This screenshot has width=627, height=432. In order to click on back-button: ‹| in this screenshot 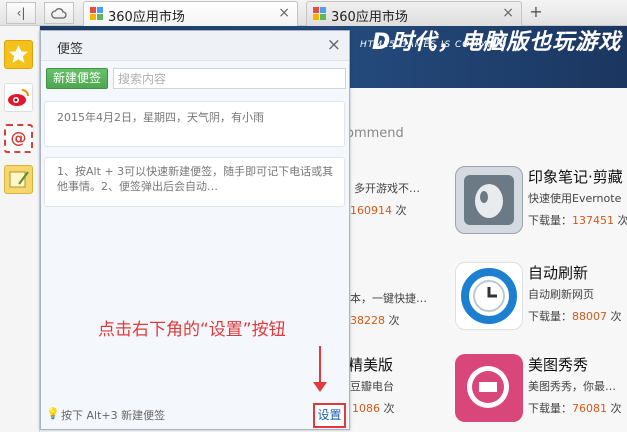, I will do `click(21, 13)`.